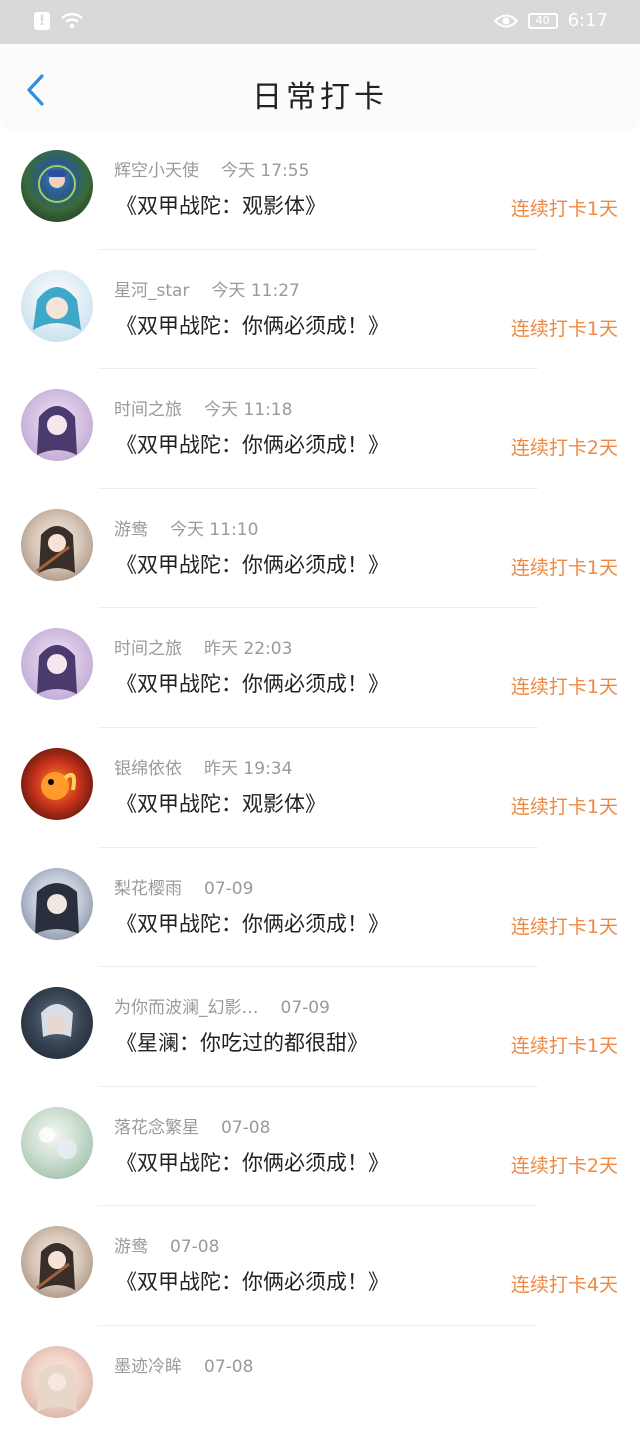 This screenshot has height=1446, width=640. Describe the element at coordinates (42, 21) in the screenshot. I see `alert-icon: !` at that location.